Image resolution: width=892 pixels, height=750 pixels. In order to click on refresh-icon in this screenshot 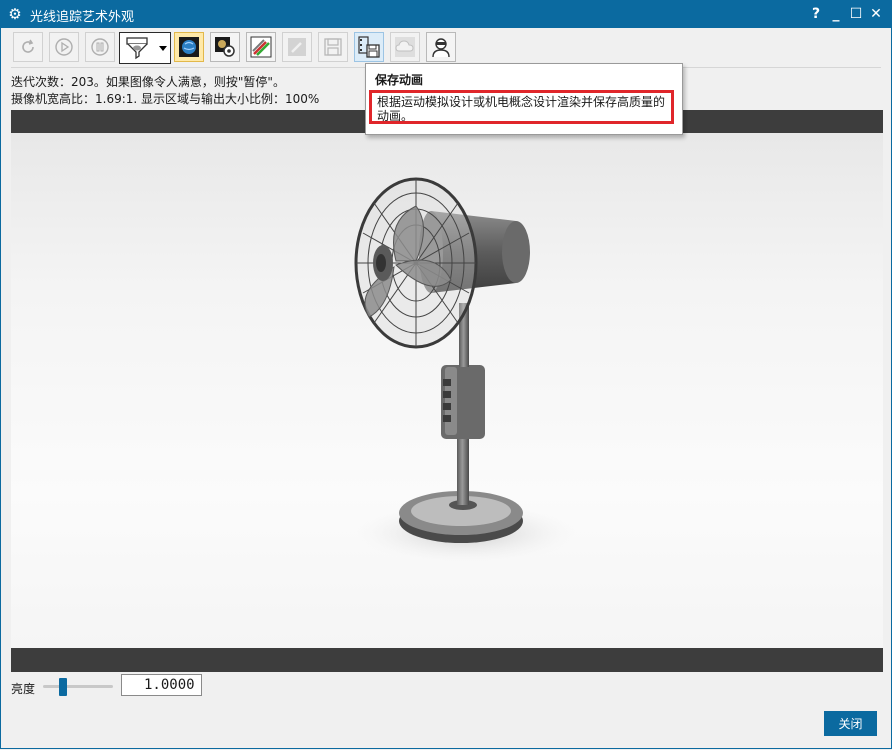, I will do `click(28, 46)`.